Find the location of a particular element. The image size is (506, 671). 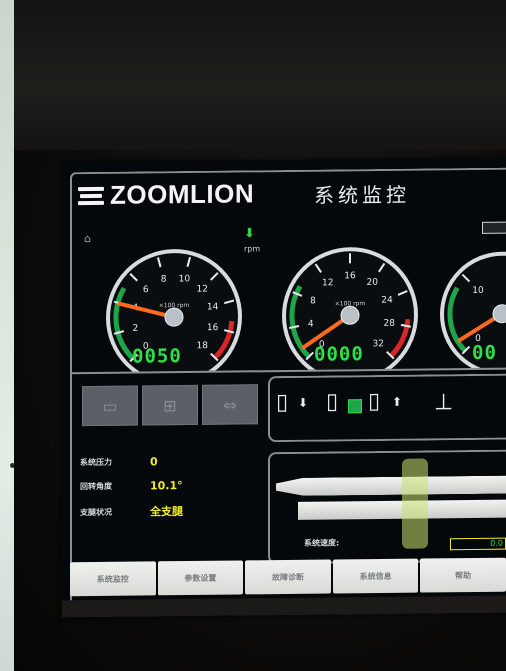

menu-button: 故障诊断 is located at coordinates (288, 577).